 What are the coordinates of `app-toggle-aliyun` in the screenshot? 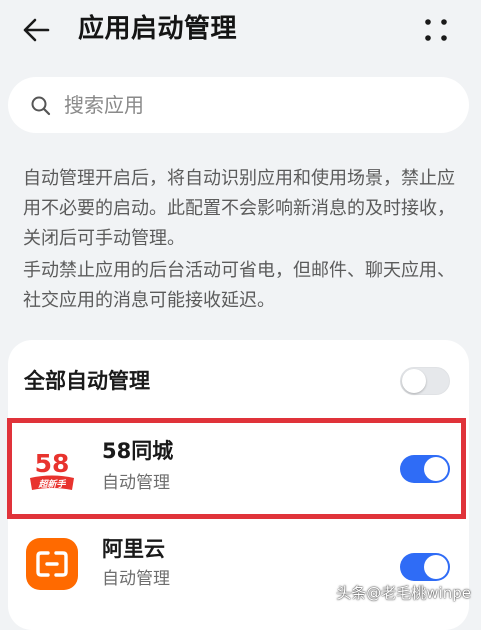 It's located at (425, 567).